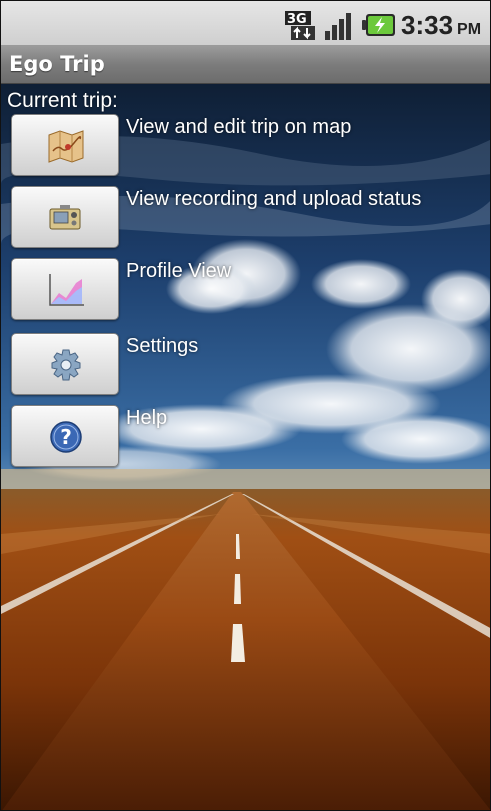 This screenshot has width=491, height=811. What do you see at coordinates (338, 26) in the screenshot?
I see `signal-strength-icon` at bounding box center [338, 26].